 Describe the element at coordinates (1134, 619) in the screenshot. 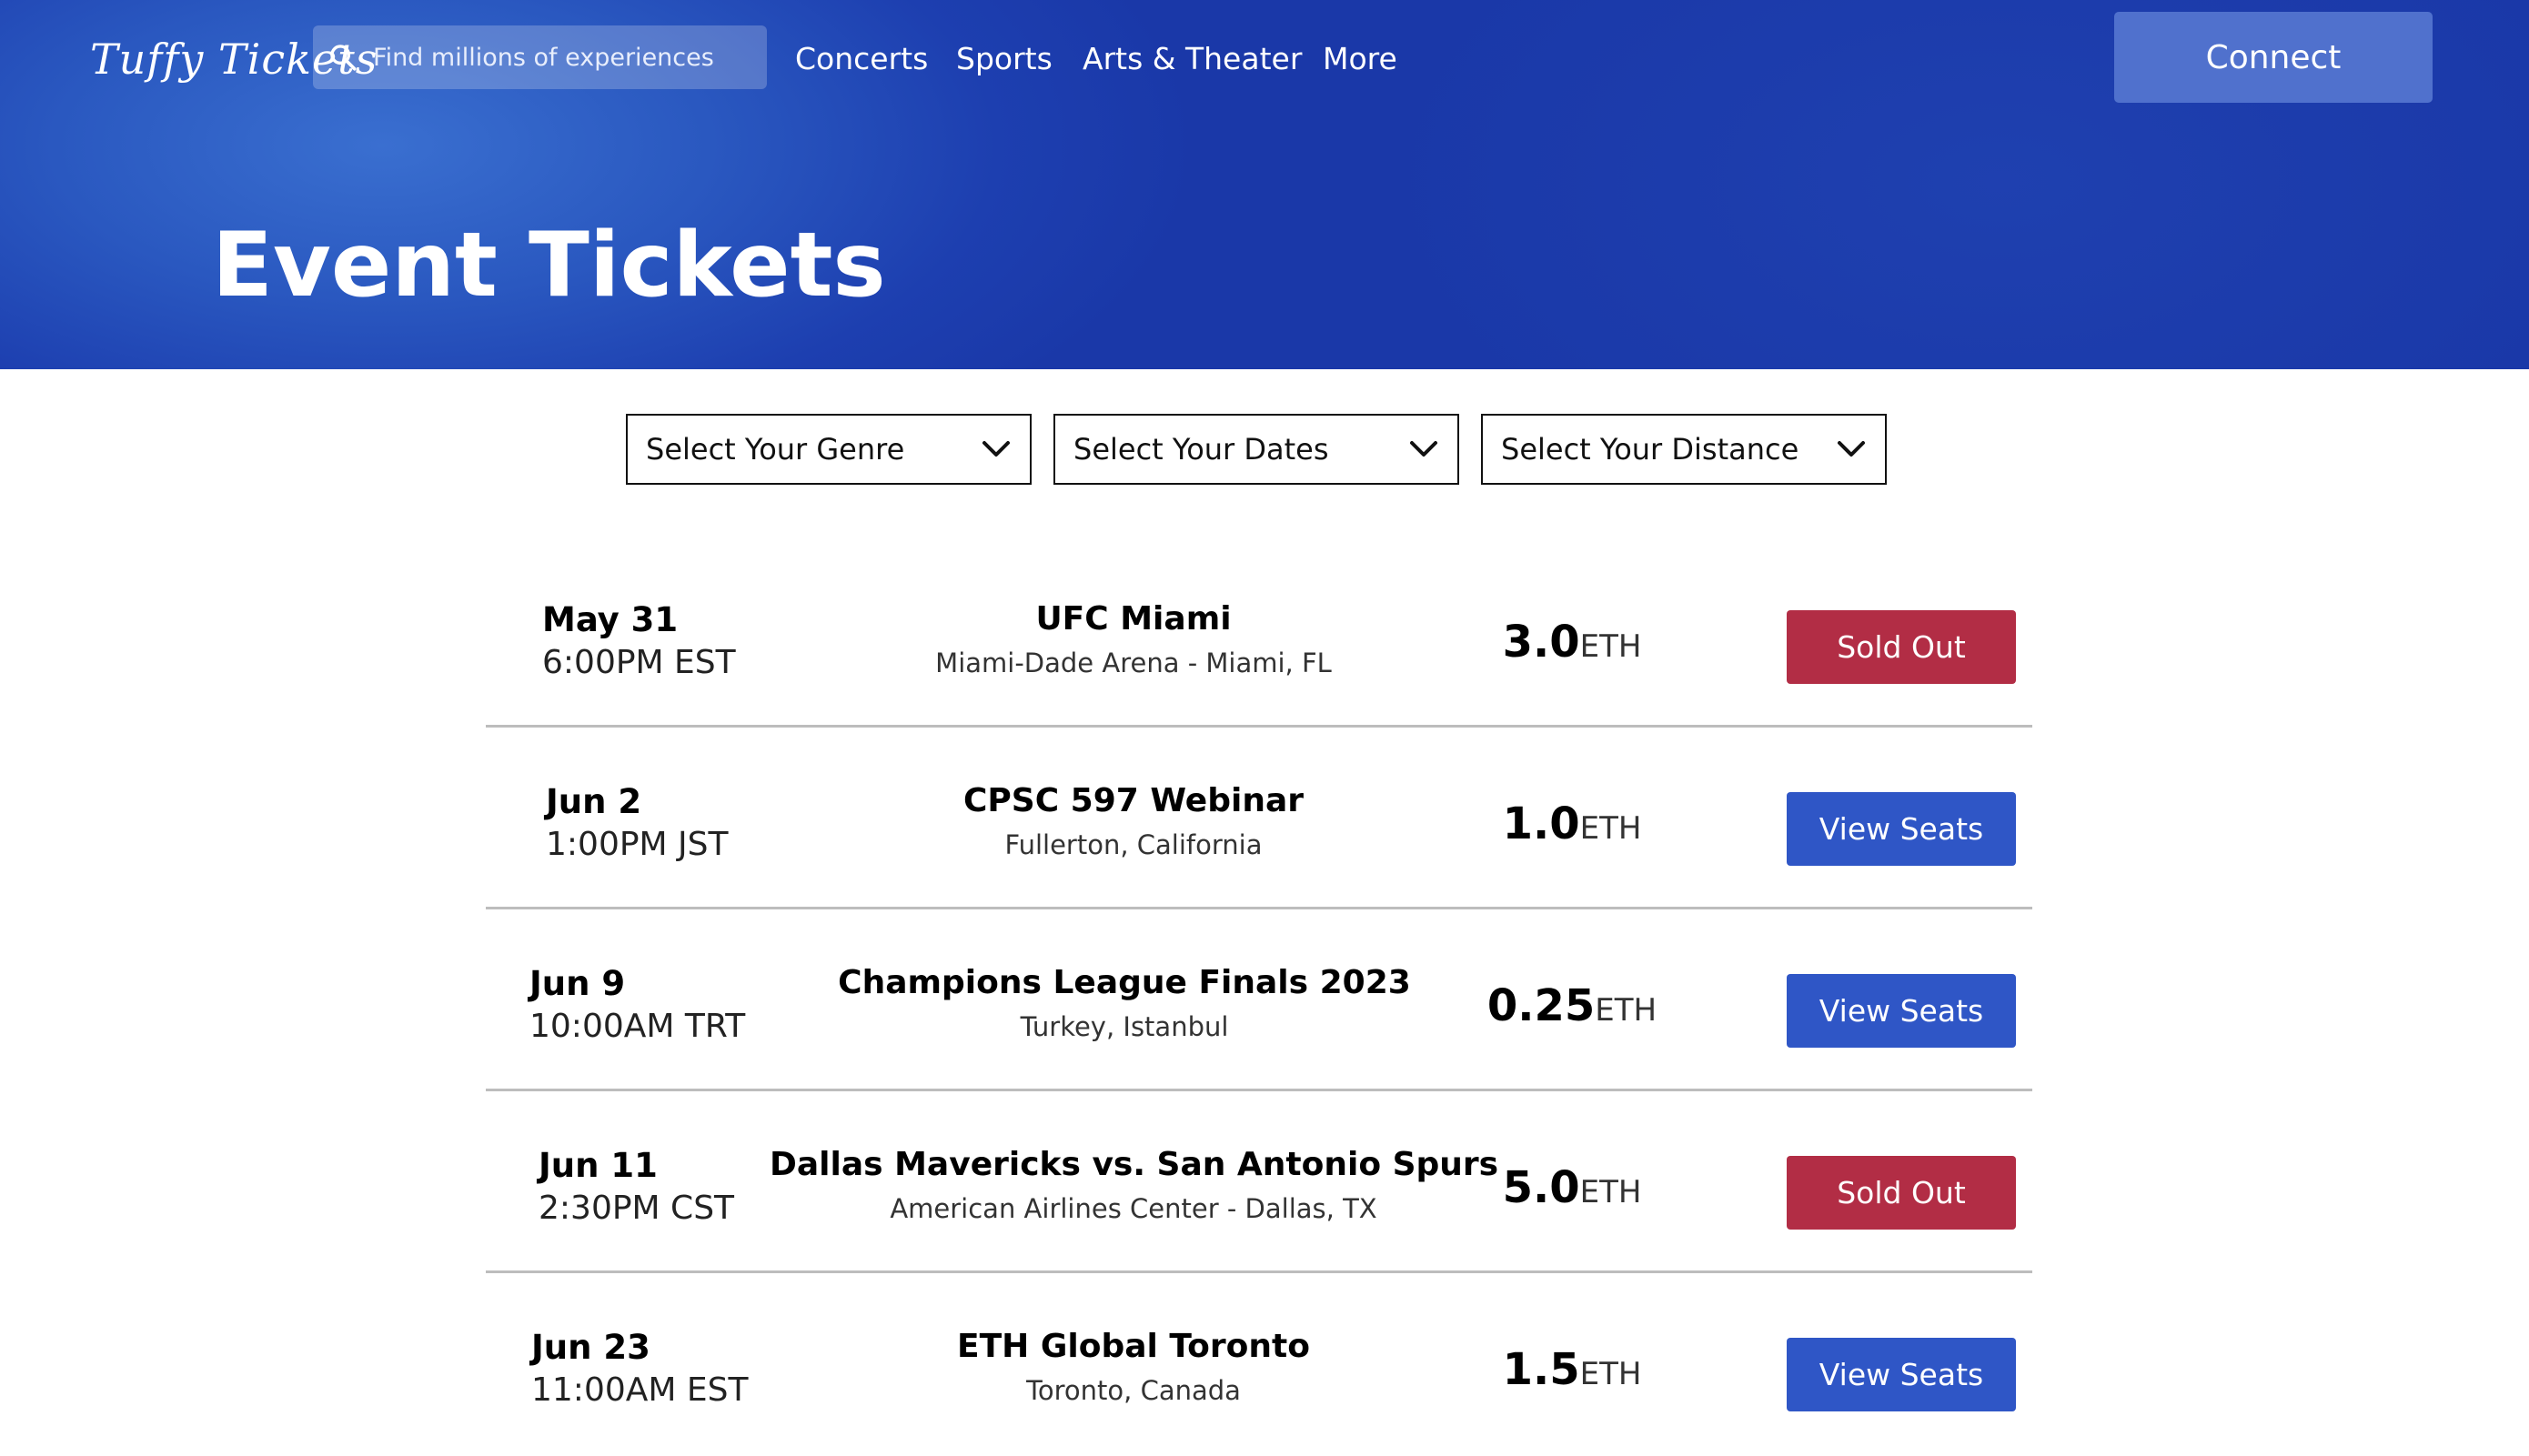

I see `event-name: UFC Miami` at that location.